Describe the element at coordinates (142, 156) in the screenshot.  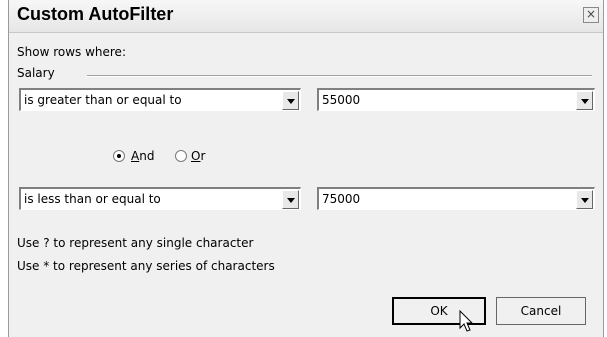
I see `and-label: And` at that location.